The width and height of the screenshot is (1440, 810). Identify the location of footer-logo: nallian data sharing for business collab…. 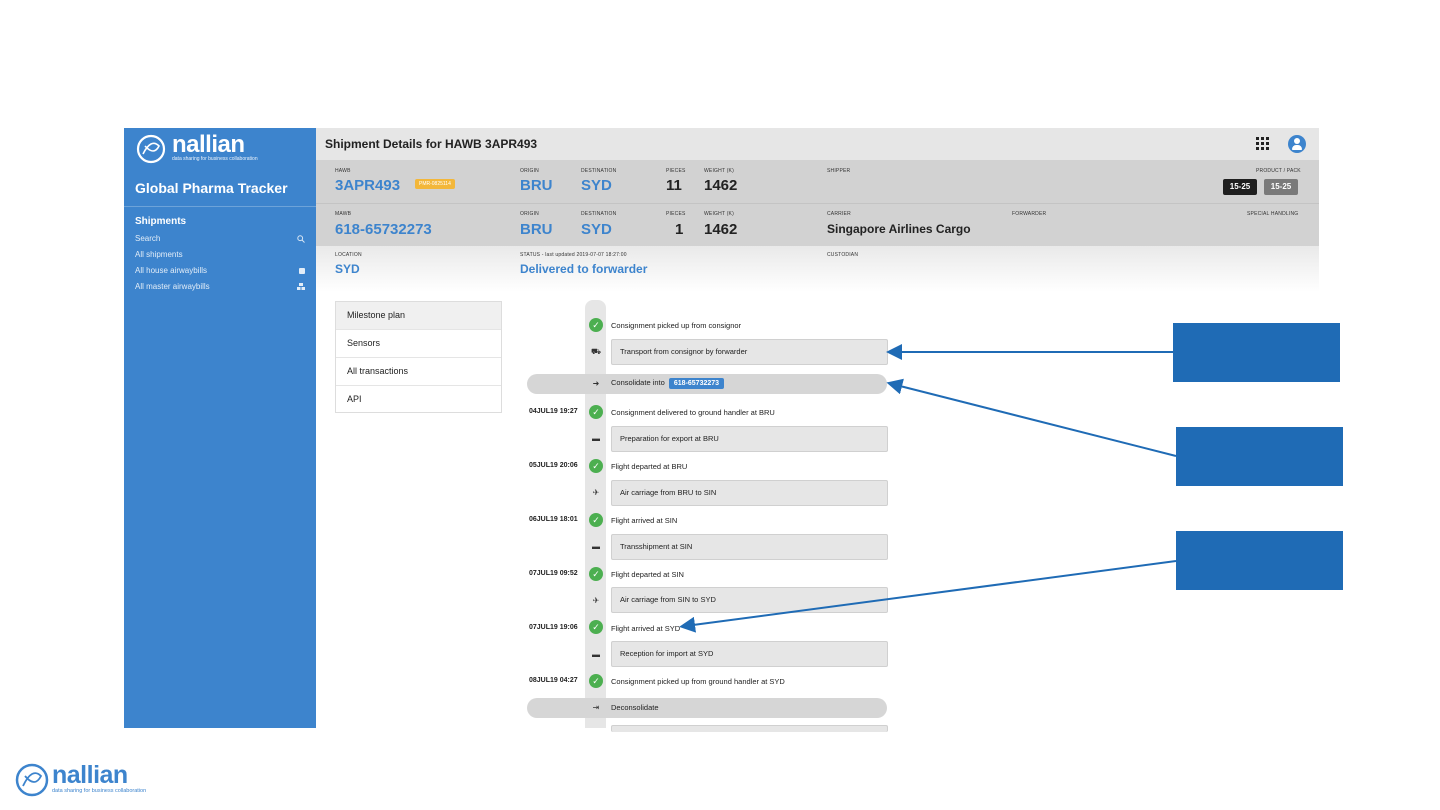
(80, 780).